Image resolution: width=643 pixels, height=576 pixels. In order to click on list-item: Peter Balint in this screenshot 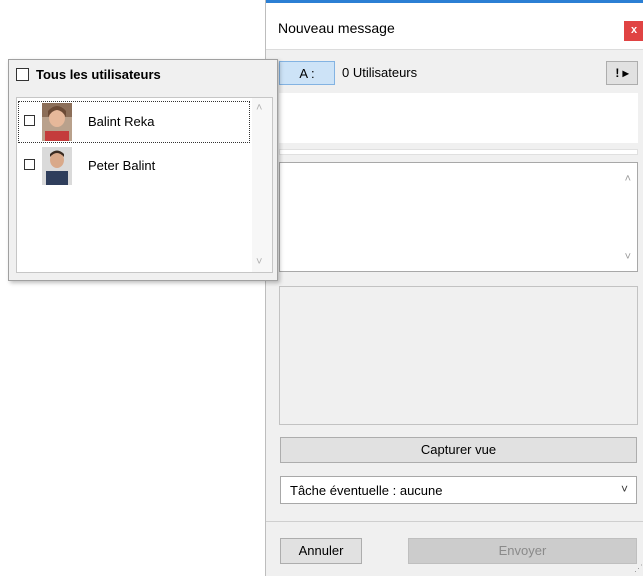, I will do `click(134, 166)`.